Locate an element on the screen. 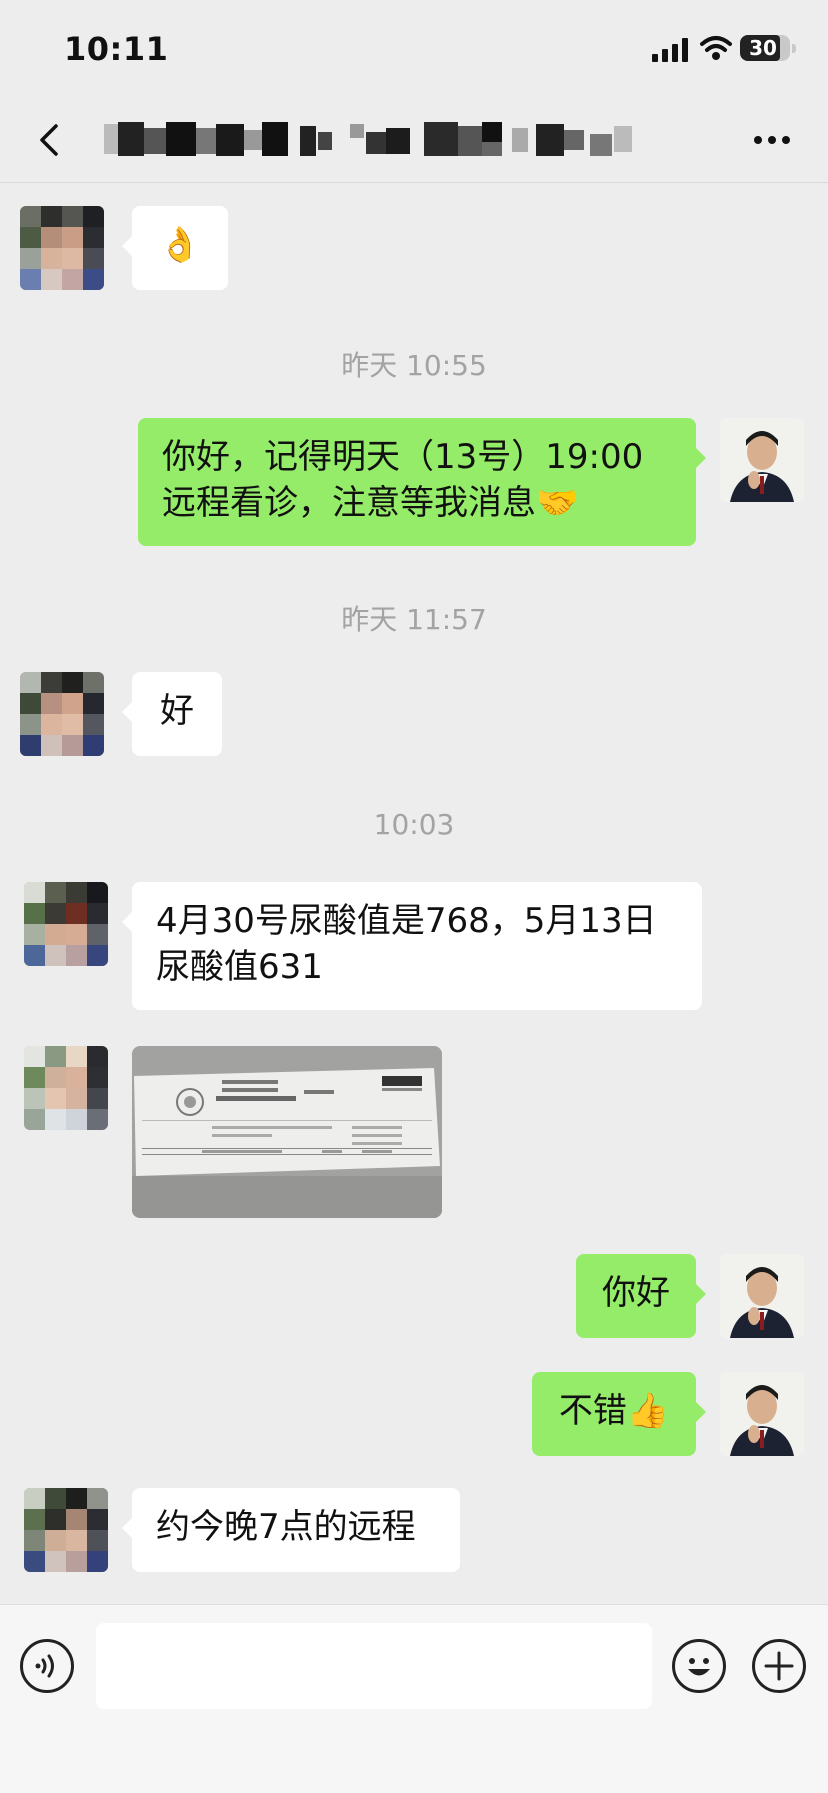  chat-header is located at coordinates (414, 141).